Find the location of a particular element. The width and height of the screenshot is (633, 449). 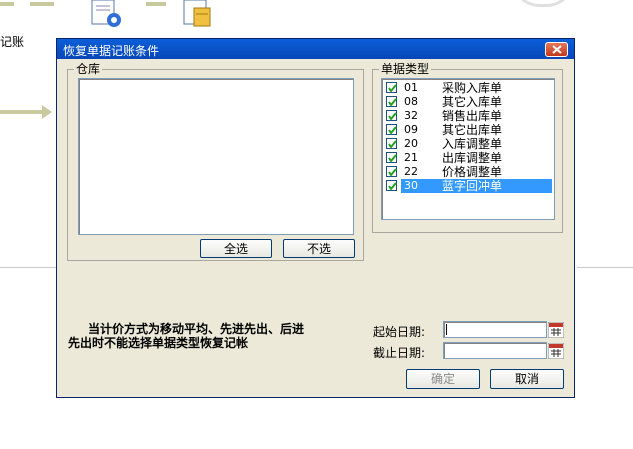

close-icon is located at coordinates (557, 49).